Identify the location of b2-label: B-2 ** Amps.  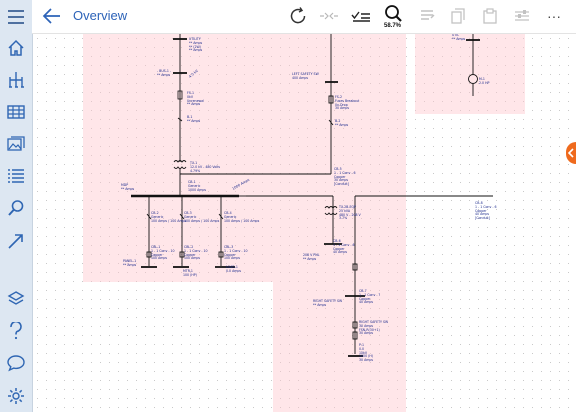
(342, 123).